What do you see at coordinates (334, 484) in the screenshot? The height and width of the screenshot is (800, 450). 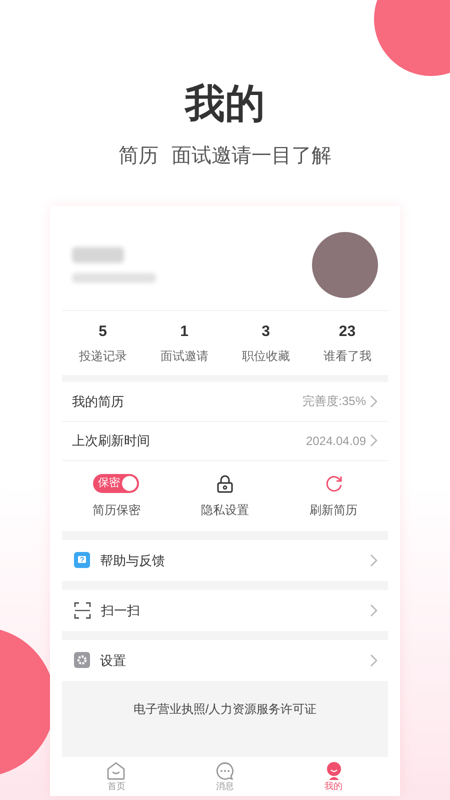 I see `refresh-icon` at bounding box center [334, 484].